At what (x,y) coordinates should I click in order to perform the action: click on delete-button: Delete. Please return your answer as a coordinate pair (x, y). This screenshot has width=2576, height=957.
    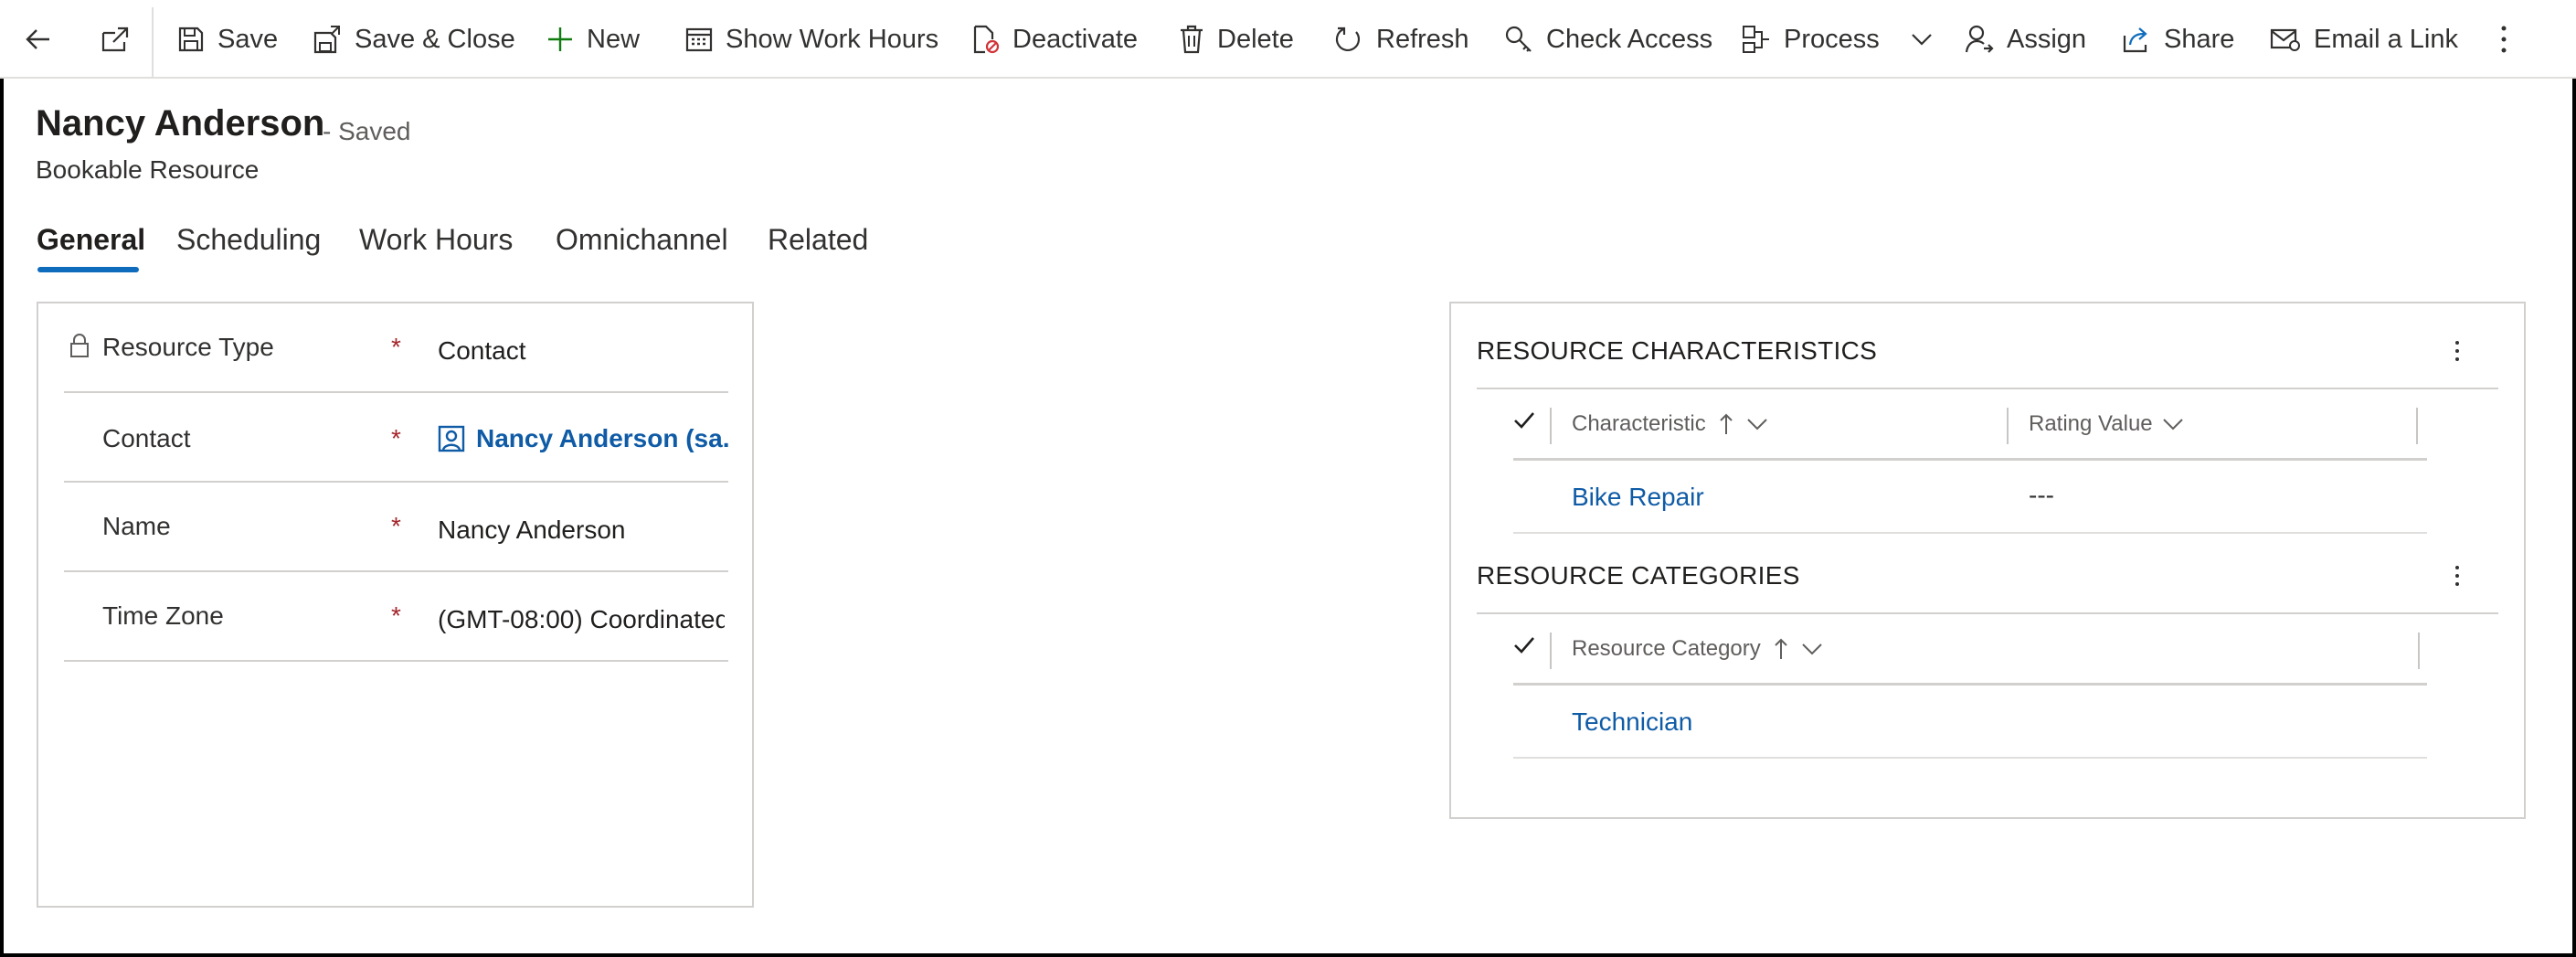
    Looking at the image, I should click on (1236, 39).